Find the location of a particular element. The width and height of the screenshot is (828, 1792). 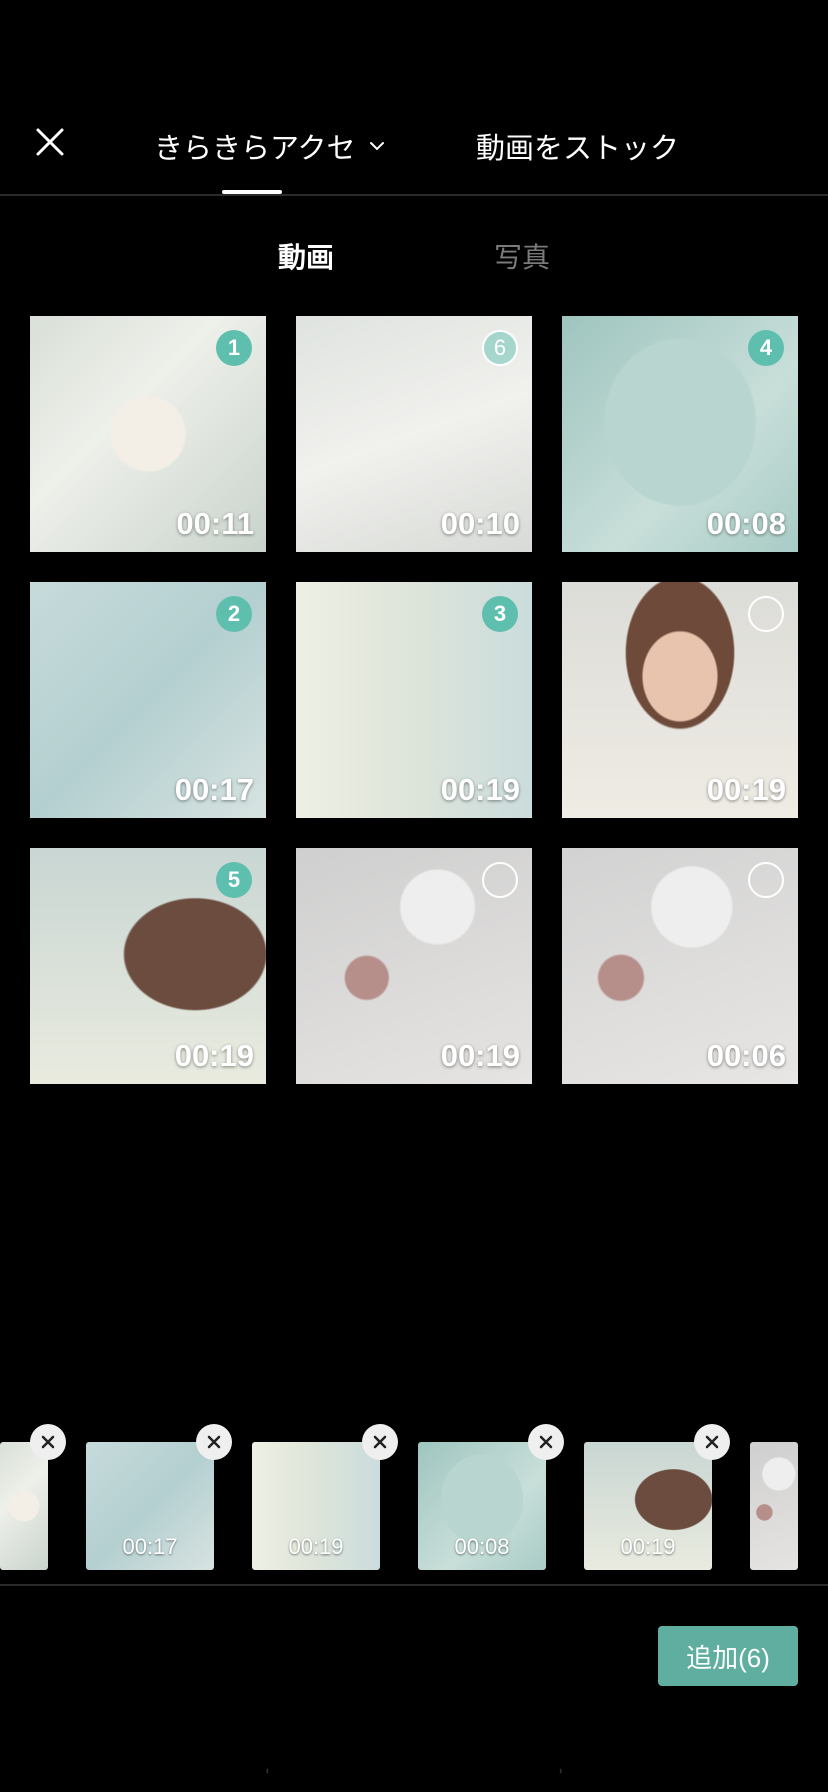

album-selector-tab: きらきらアクセ is located at coordinates (270, 146).